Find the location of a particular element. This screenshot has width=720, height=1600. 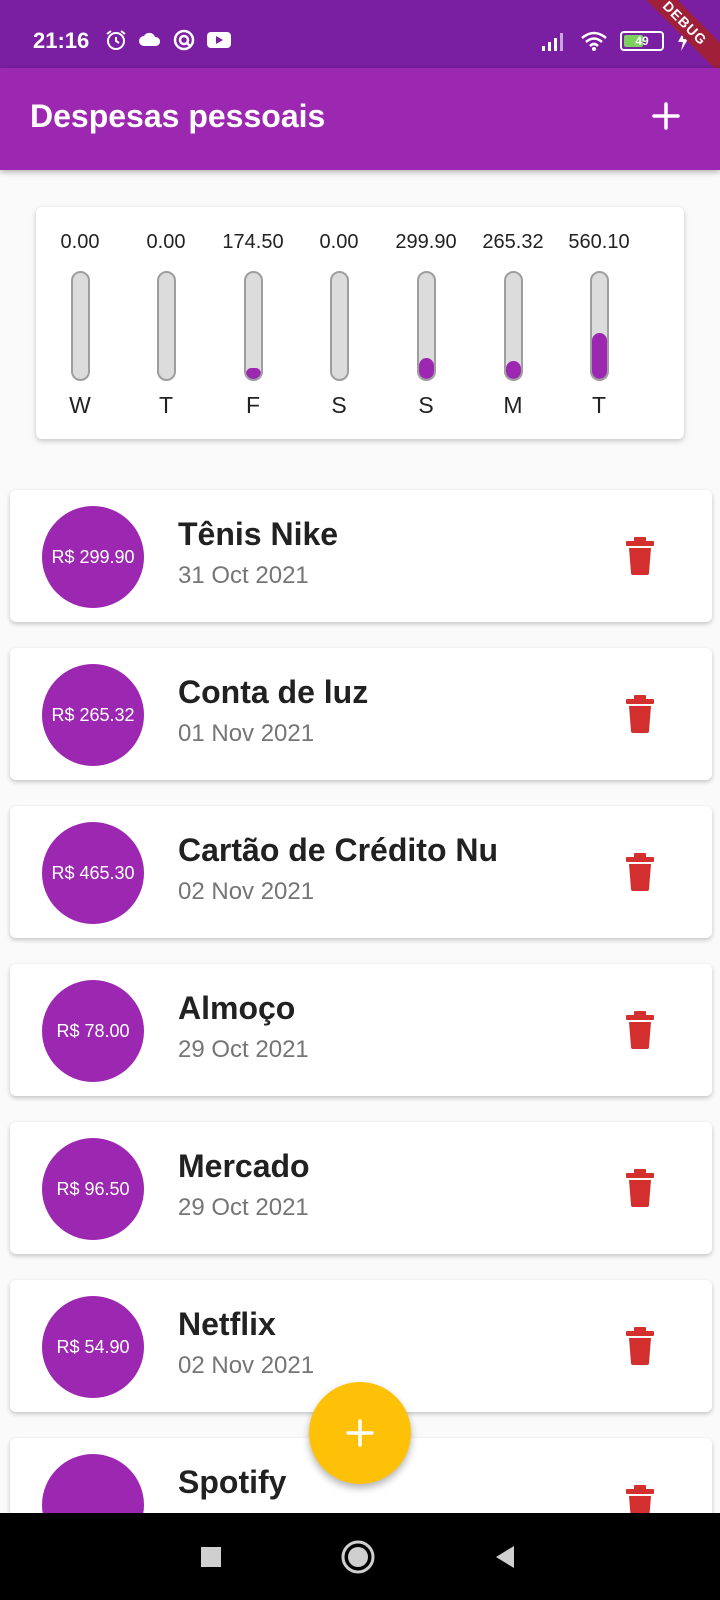

recents-button is located at coordinates (211, 1557).